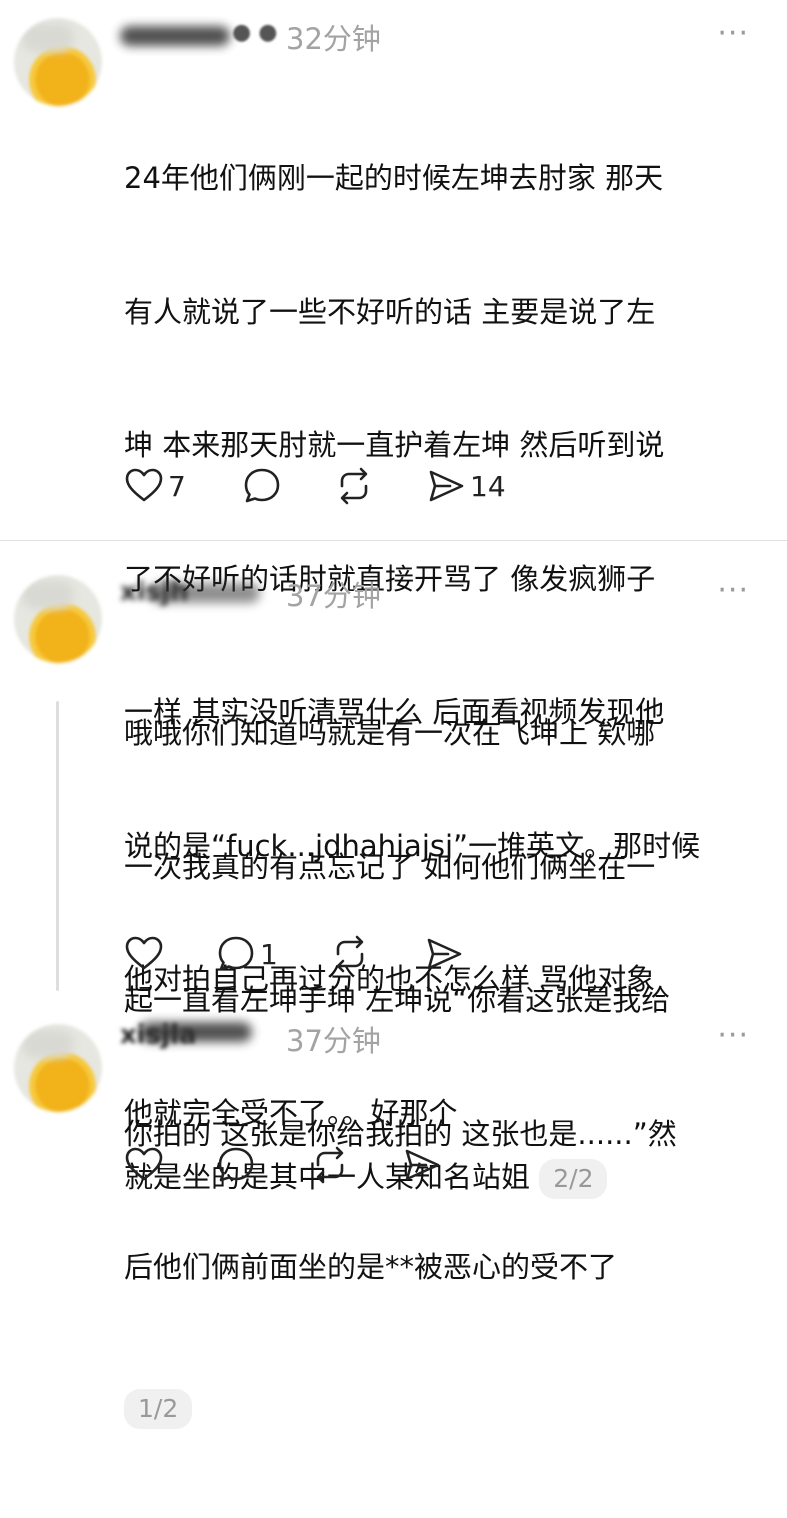 The height and width of the screenshot is (1518, 787). Describe the element at coordinates (441, 1407) in the screenshot. I see `content-line-page: 1/2` at that location.